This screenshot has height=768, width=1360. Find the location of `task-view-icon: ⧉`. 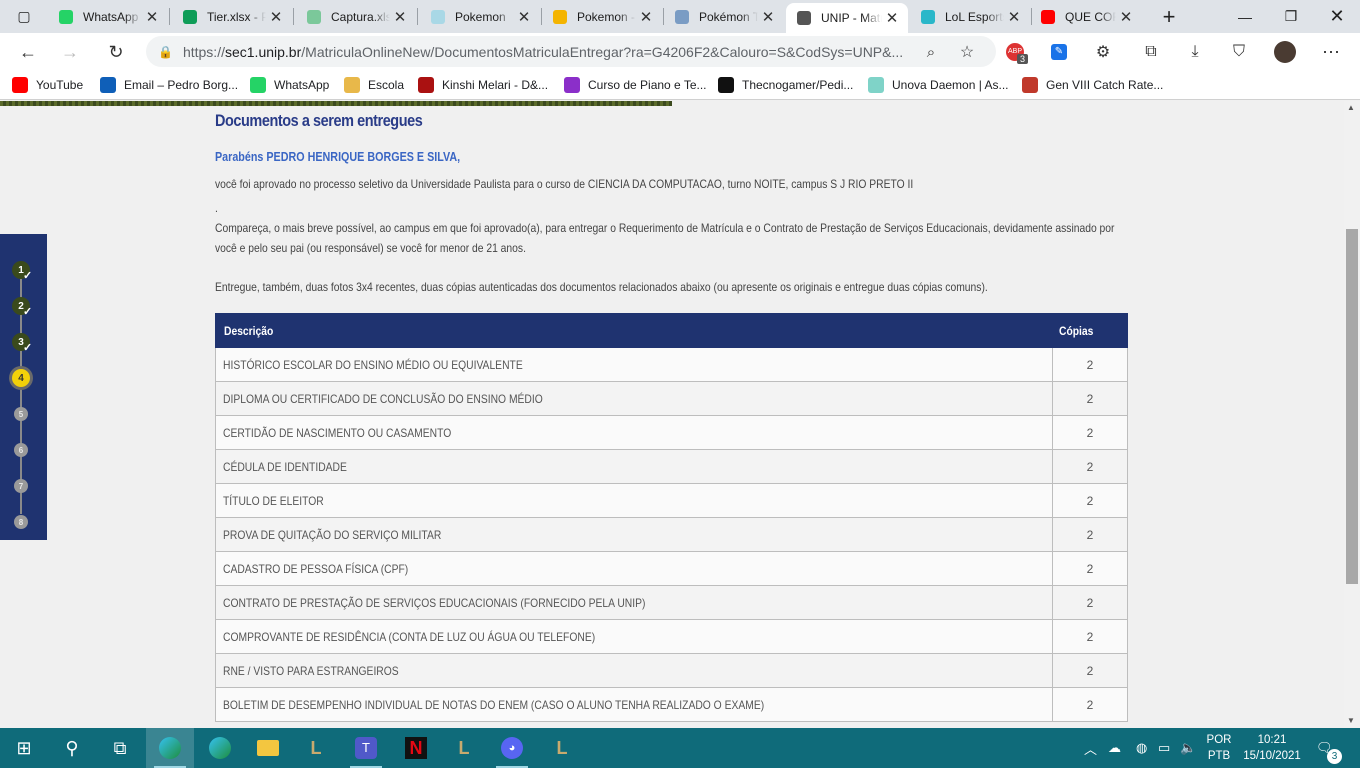

task-view-icon: ⧉ is located at coordinates (120, 747).